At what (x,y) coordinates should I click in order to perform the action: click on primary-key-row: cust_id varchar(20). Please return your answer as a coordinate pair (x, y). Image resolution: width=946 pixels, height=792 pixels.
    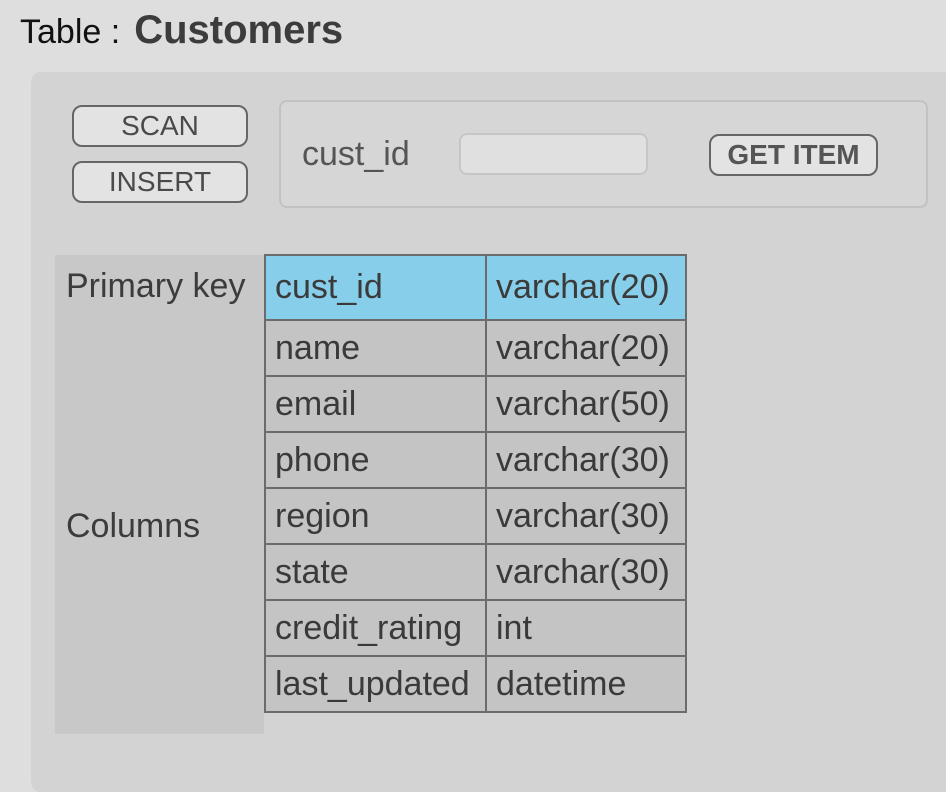
    Looking at the image, I should click on (475, 287).